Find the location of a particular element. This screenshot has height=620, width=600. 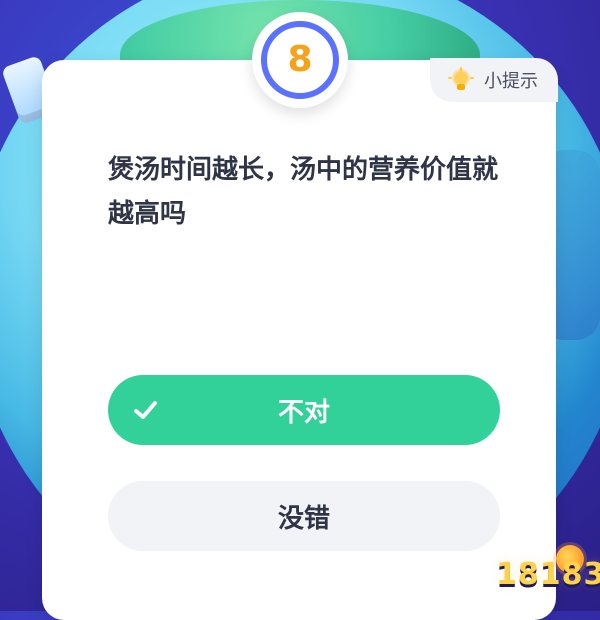

question-number-badge: 8 is located at coordinates (300, 60).